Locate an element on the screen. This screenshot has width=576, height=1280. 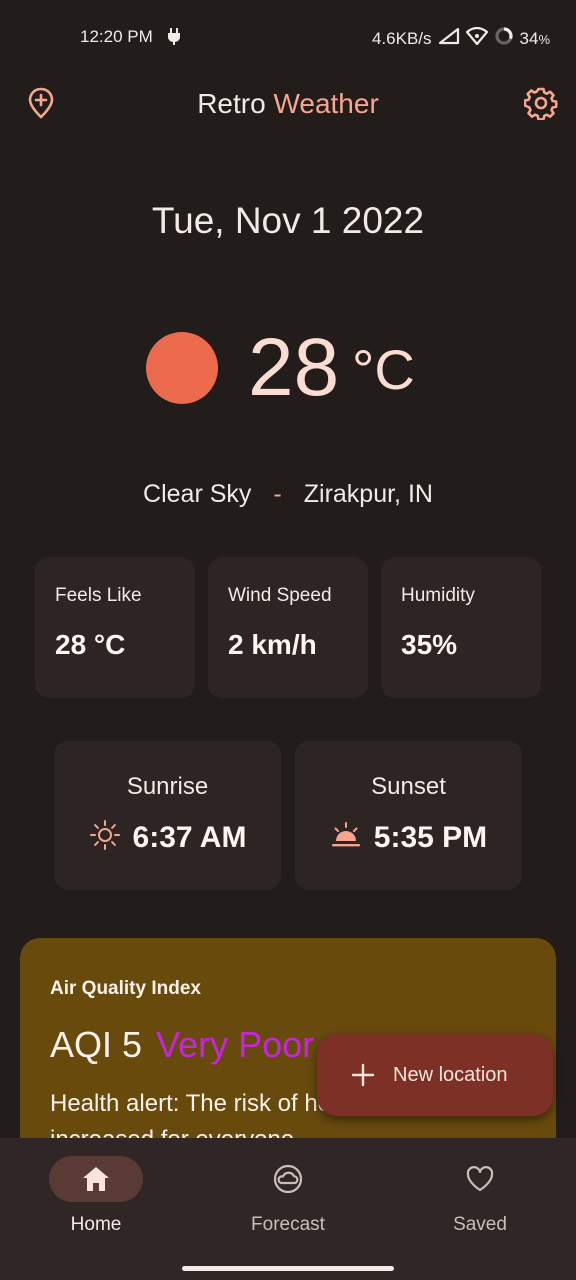
sunset-card: Sunset 5:35 PM is located at coordinates (408, 815).